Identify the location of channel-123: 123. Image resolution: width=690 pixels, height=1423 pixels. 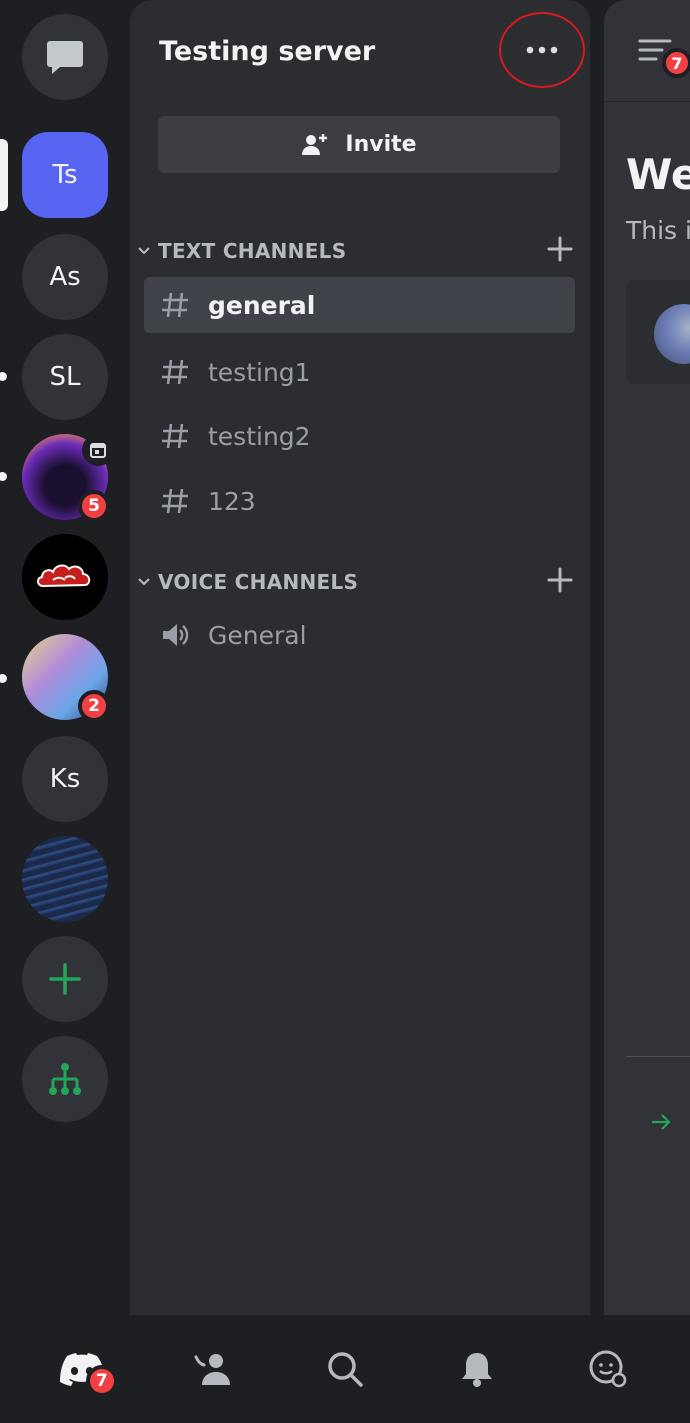
(359, 501).